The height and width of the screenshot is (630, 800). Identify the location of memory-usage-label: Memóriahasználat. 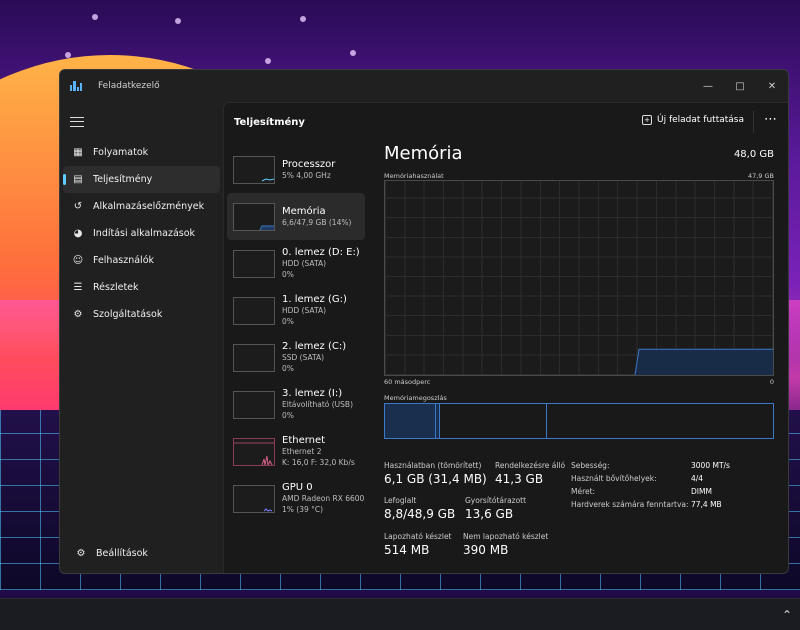
(414, 176).